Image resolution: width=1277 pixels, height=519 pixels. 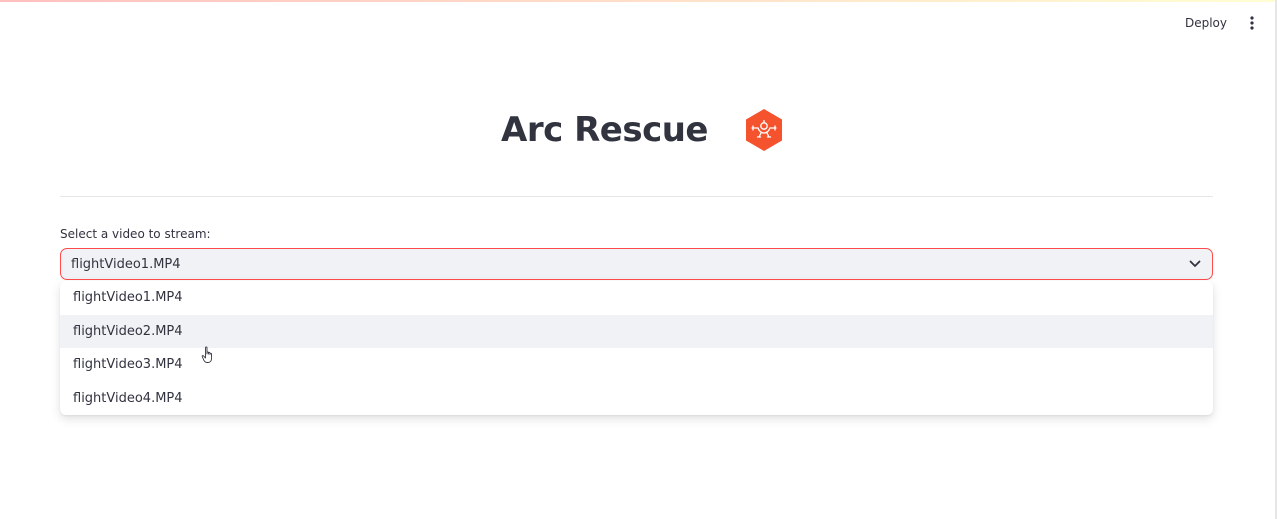 I want to click on option-flightvideo1: flightVideo1.MP4, so click(x=636, y=298).